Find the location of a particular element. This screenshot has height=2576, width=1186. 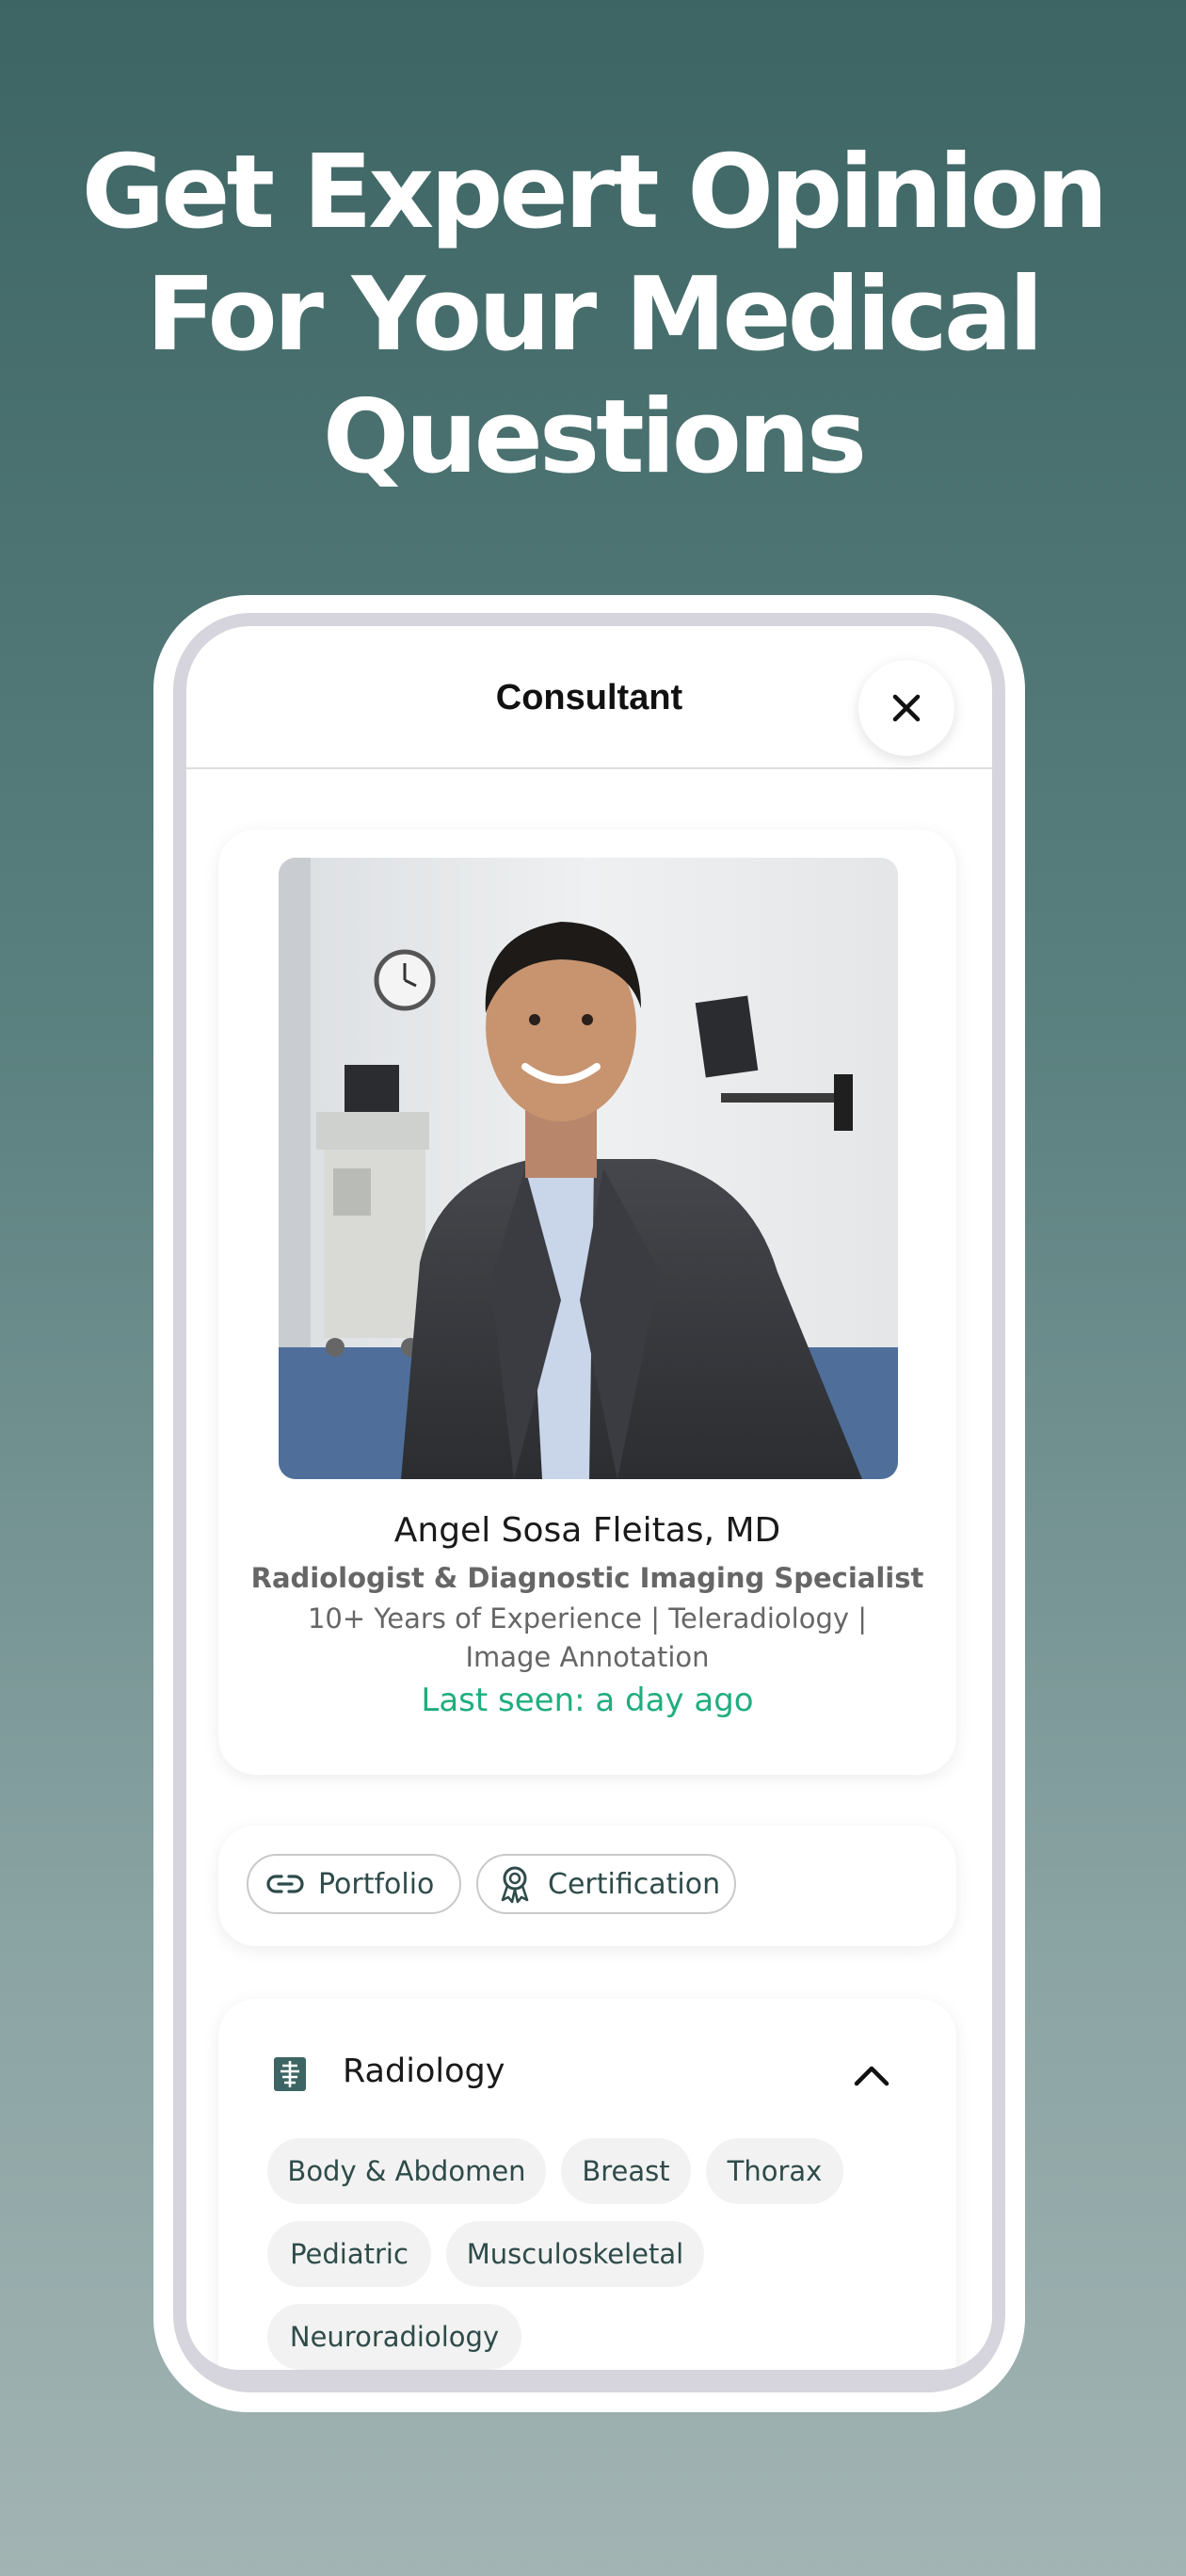

consultant-name: Angel Sosa Fleitas, MD is located at coordinates (587, 1530).